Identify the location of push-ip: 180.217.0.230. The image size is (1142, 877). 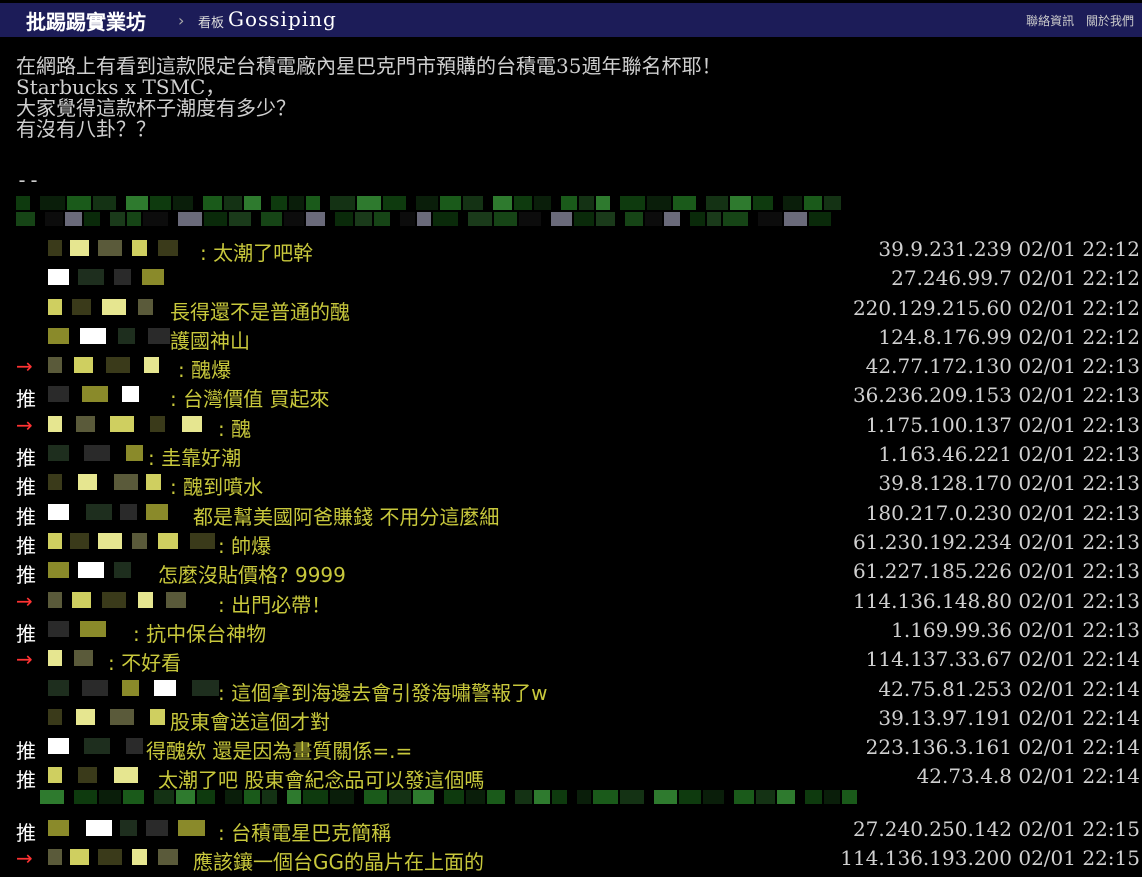
(938, 513).